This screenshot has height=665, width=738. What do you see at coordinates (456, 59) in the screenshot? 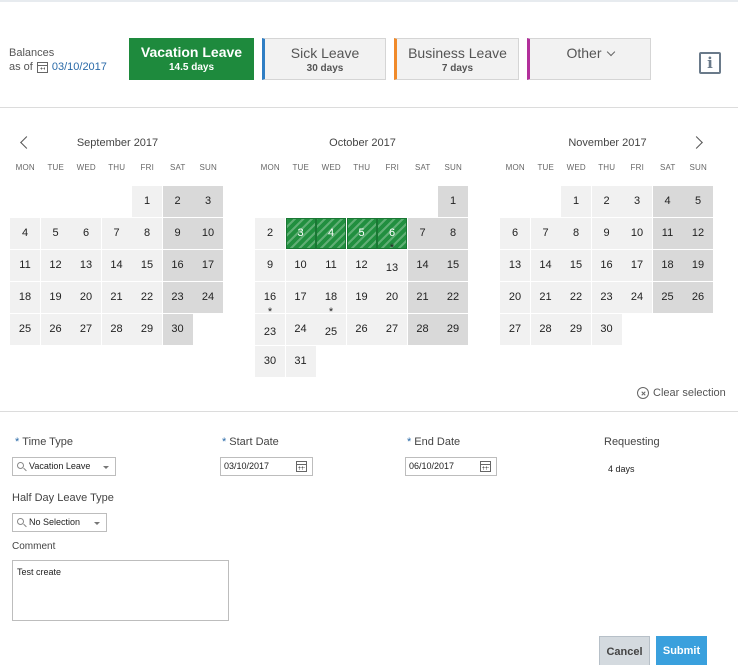
I see `tab-business-leave: Business Leave 7 days` at bounding box center [456, 59].